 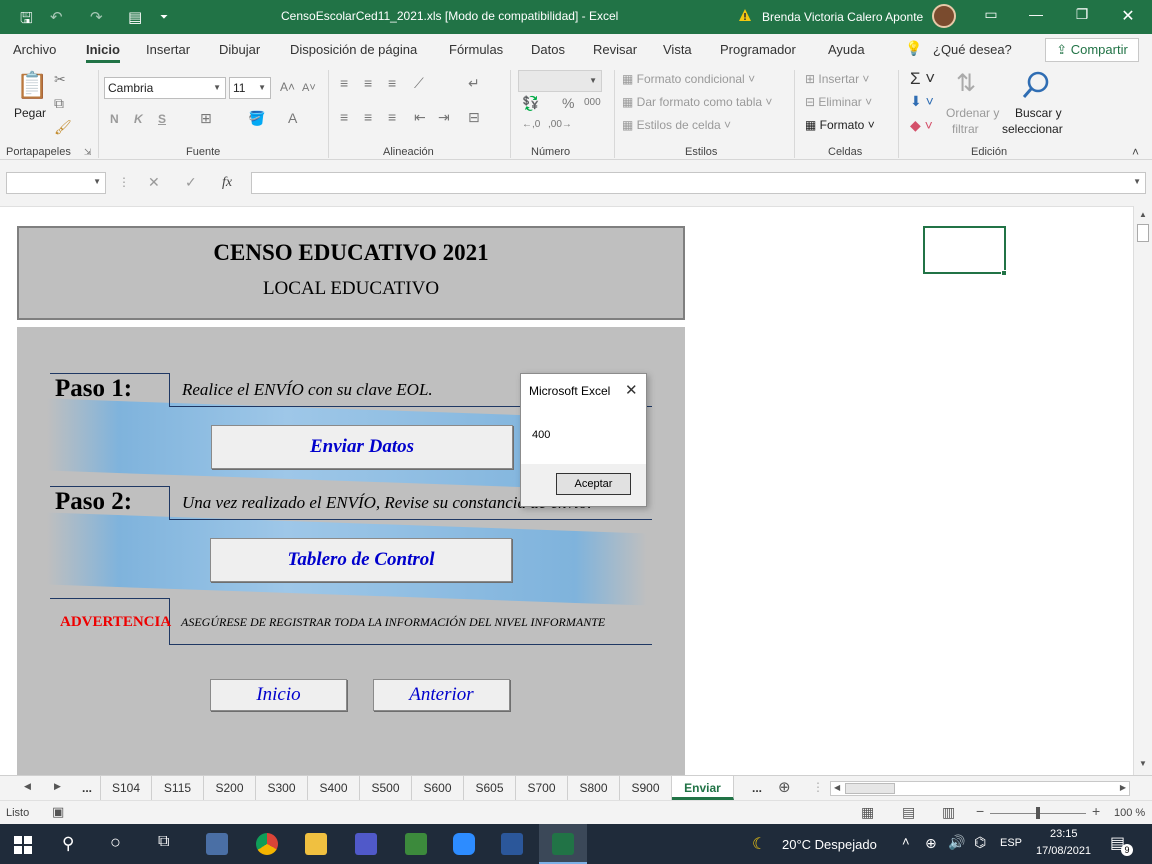 What do you see at coordinates (476, 49) in the screenshot?
I see `tab-formulas: Fórmulas` at bounding box center [476, 49].